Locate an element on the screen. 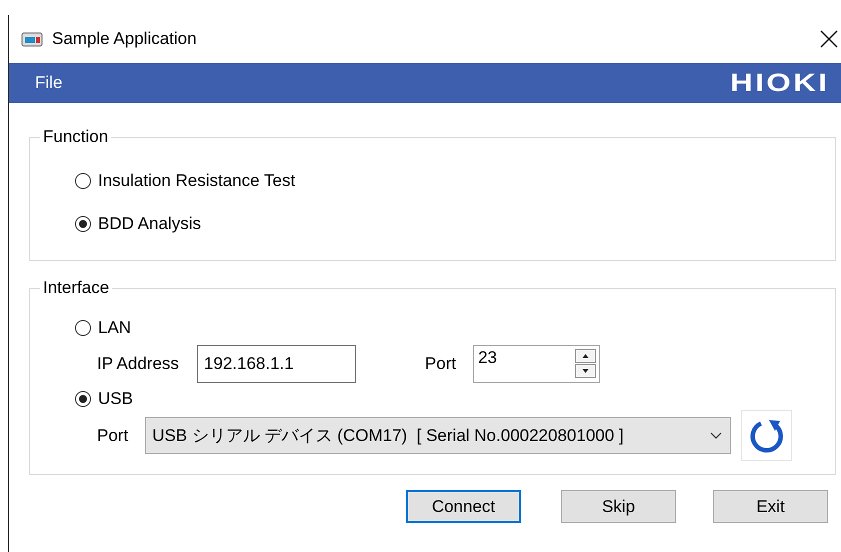 The image size is (841, 552). close-icon is located at coordinates (829, 39).